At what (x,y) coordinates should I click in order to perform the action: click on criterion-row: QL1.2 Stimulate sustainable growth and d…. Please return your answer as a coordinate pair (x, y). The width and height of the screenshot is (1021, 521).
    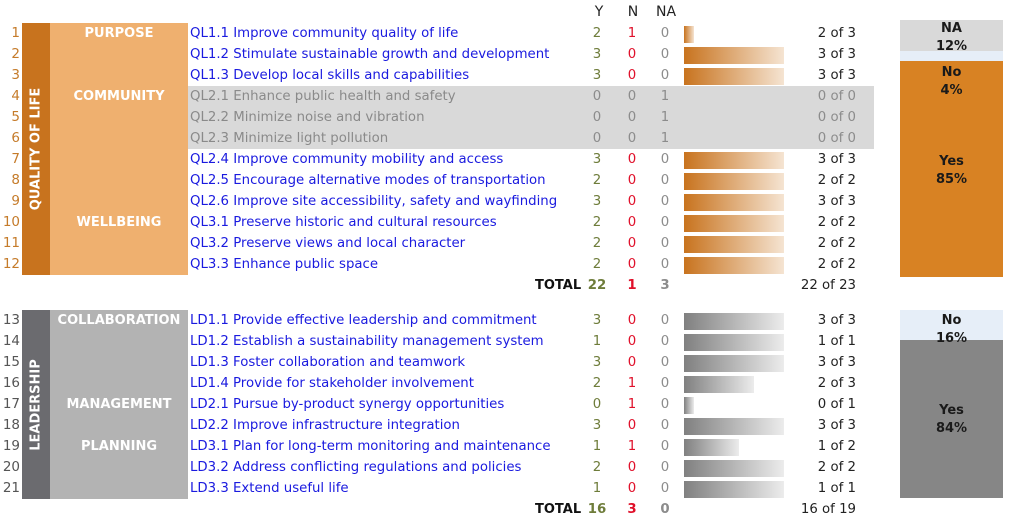
    Looking at the image, I should click on (538, 54).